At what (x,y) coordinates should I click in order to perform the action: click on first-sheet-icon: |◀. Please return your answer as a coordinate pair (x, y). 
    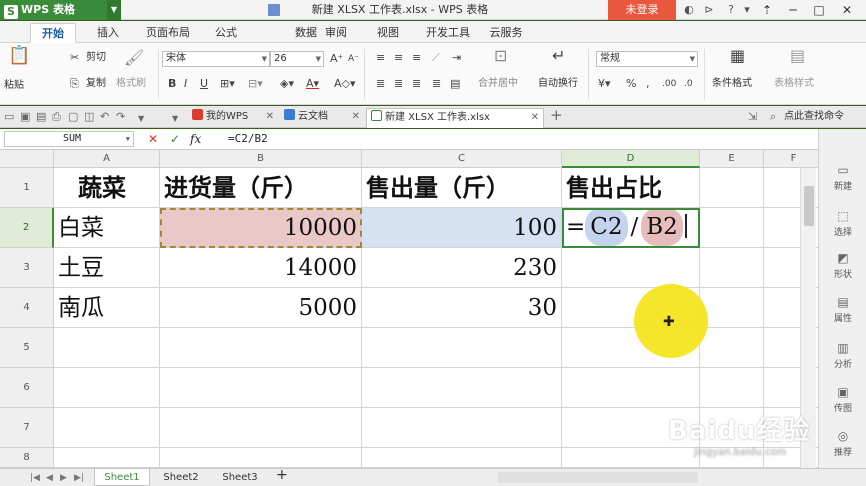
    Looking at the image, I should click on (35, 478).